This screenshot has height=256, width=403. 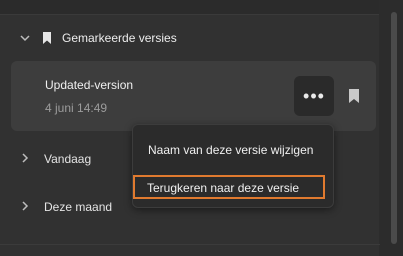 I want to click on section-title: Gemarkeerde versies, so click(x=119, y=38).